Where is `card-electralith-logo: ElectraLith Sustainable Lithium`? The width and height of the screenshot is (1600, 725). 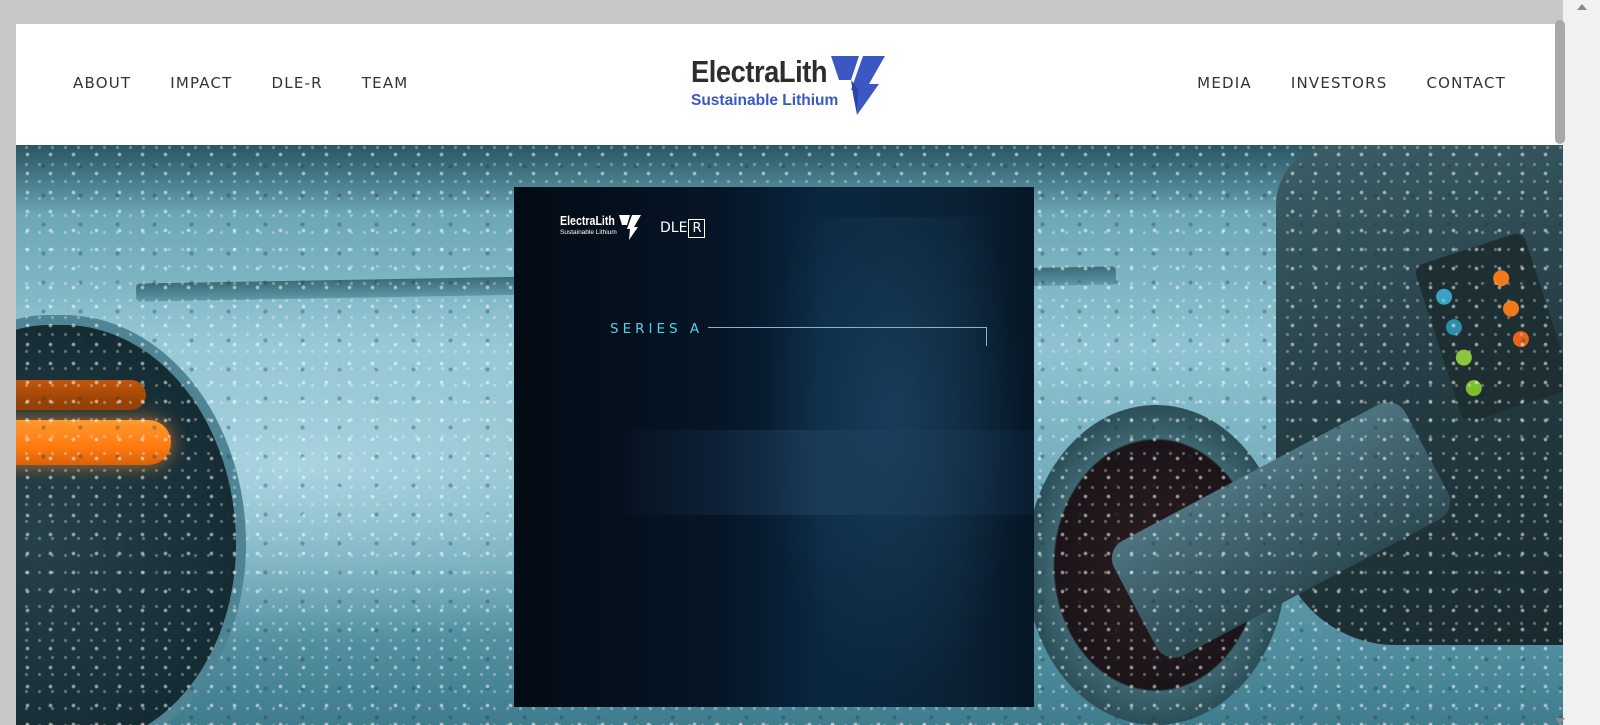
card-electralith-logo: ElectraLith Sustainable Lithium is located at coordinates (601, 228).